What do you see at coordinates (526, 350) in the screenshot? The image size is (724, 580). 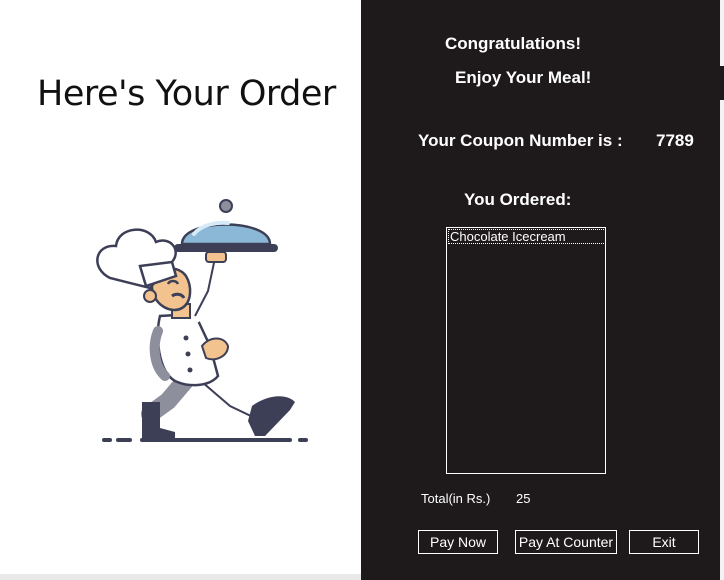 I see `ordered-items-list: Chocolate Icecream` at bounding box center [526, 350].